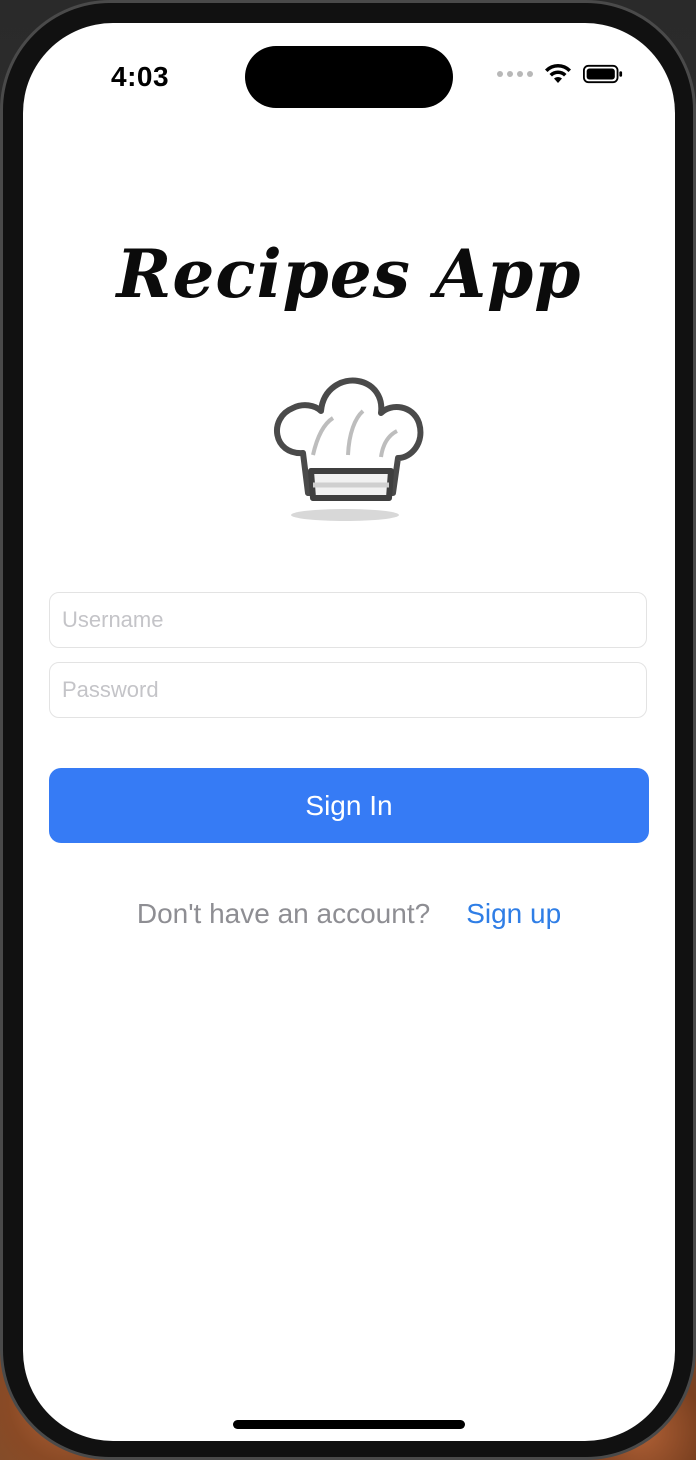 This screenshot has height=1460, width=696. What do you see at coordinates (349, 449) in the screenshot?
I see `chef-hat-icon` at bounding box center [349, 449].